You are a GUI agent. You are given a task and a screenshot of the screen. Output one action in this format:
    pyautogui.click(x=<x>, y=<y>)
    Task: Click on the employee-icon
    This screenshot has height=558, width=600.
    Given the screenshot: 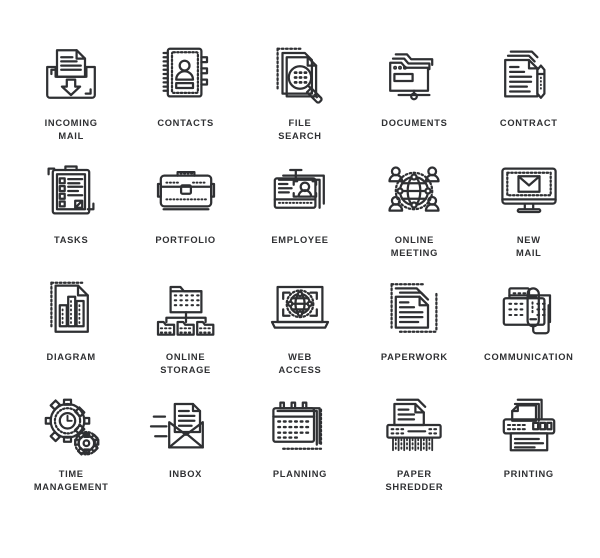 What is the action you would take?
    pyautogui.click(x=300, y=191)
    